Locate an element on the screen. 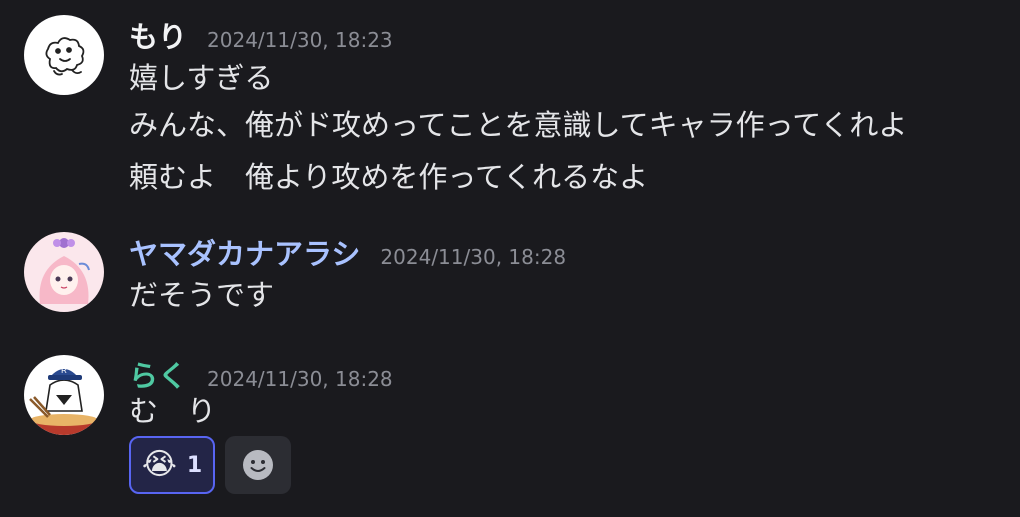 This screenshot has height=517, width=1020. message-text: 頼むよ 俺より攻めを作ってくれるなよ is located at coordinates (389, 177).